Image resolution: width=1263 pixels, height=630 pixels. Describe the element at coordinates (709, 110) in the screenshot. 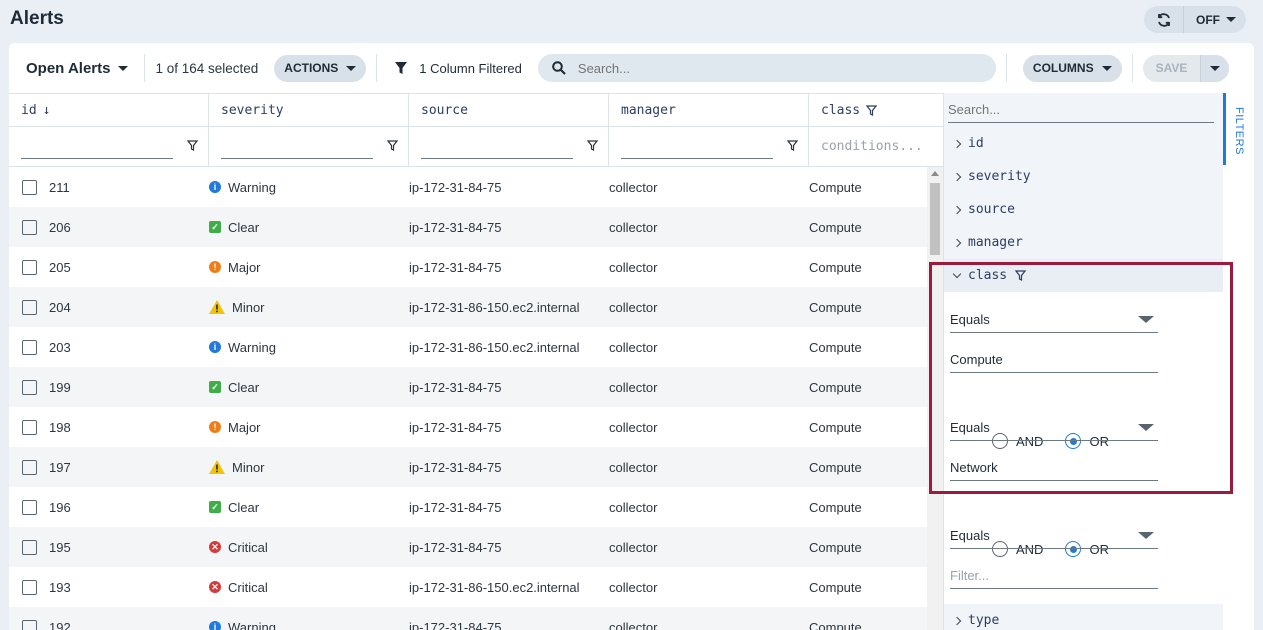

I see `column-header-manager: manager` at that location.